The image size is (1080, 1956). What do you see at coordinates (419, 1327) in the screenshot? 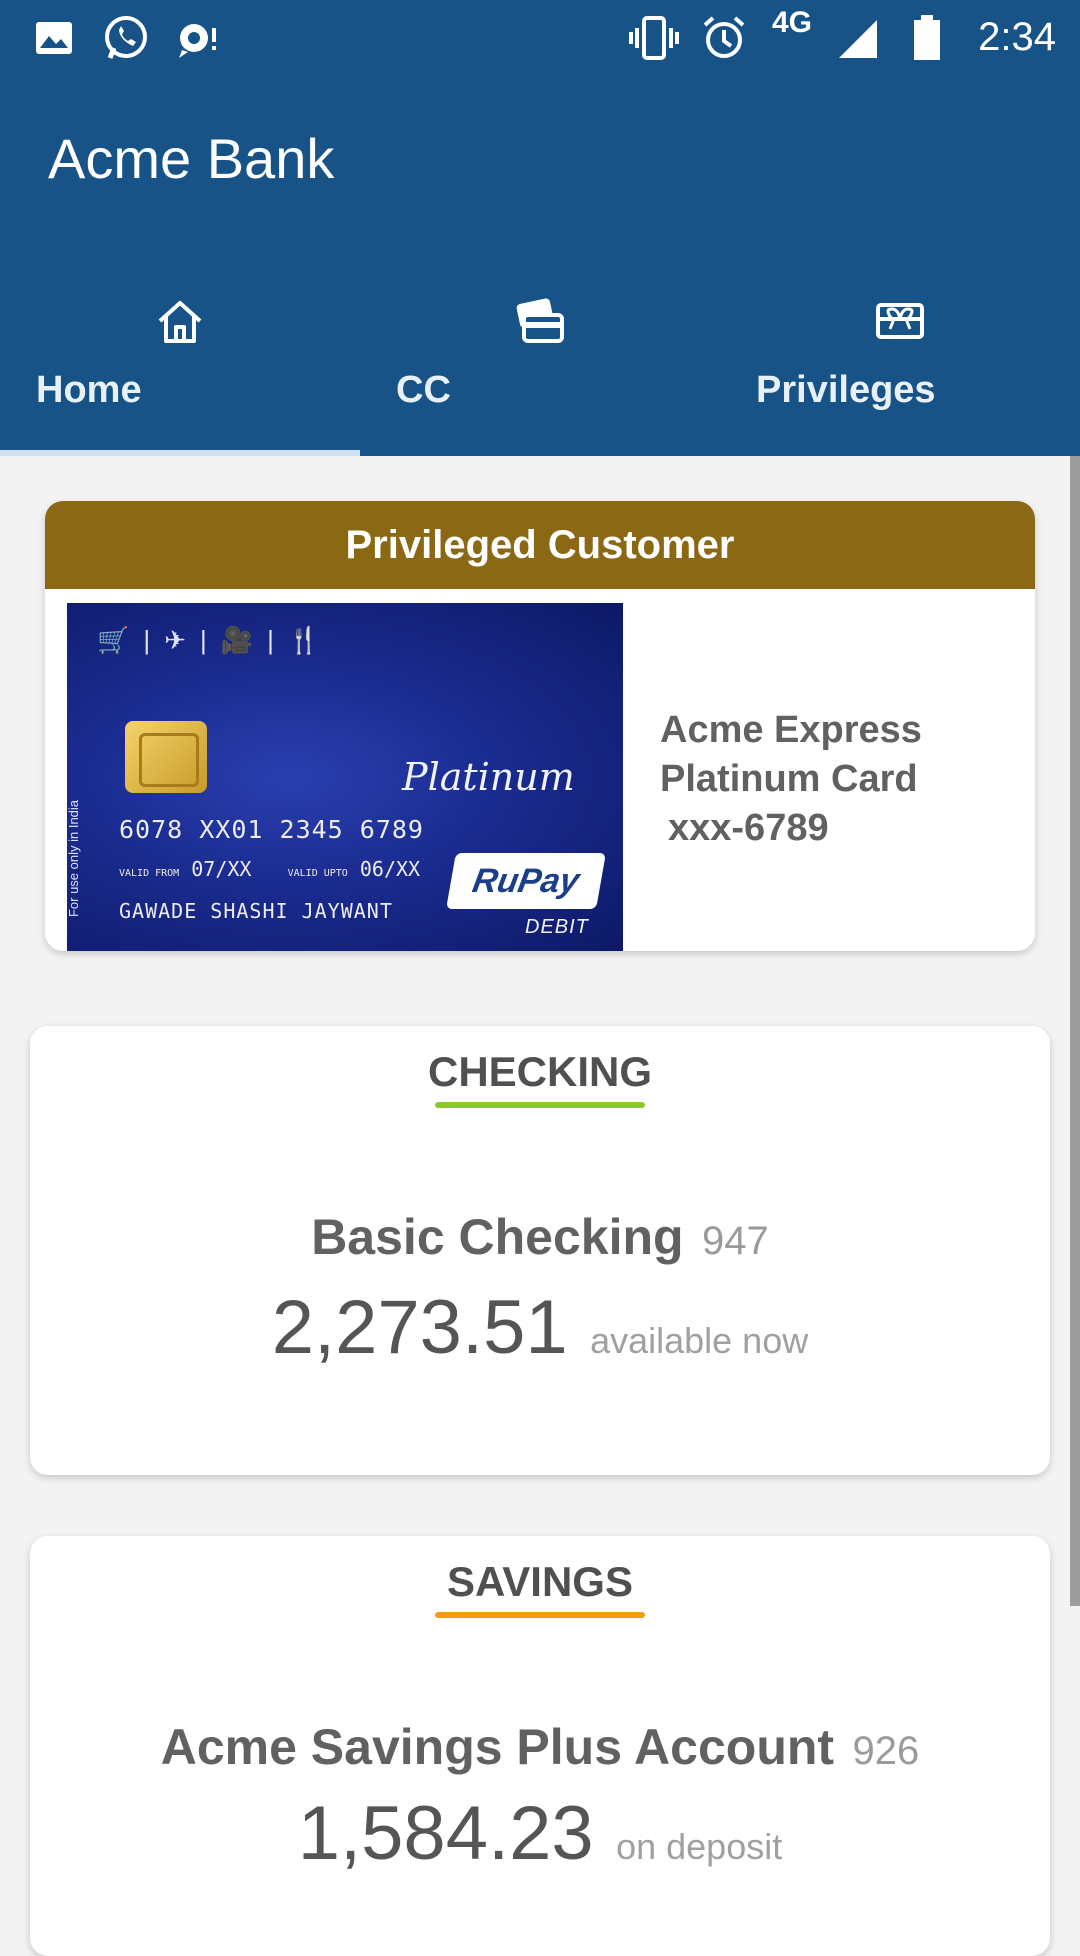
I see `balance-amount: 2,273.51` at bounding box center [419, 1327].